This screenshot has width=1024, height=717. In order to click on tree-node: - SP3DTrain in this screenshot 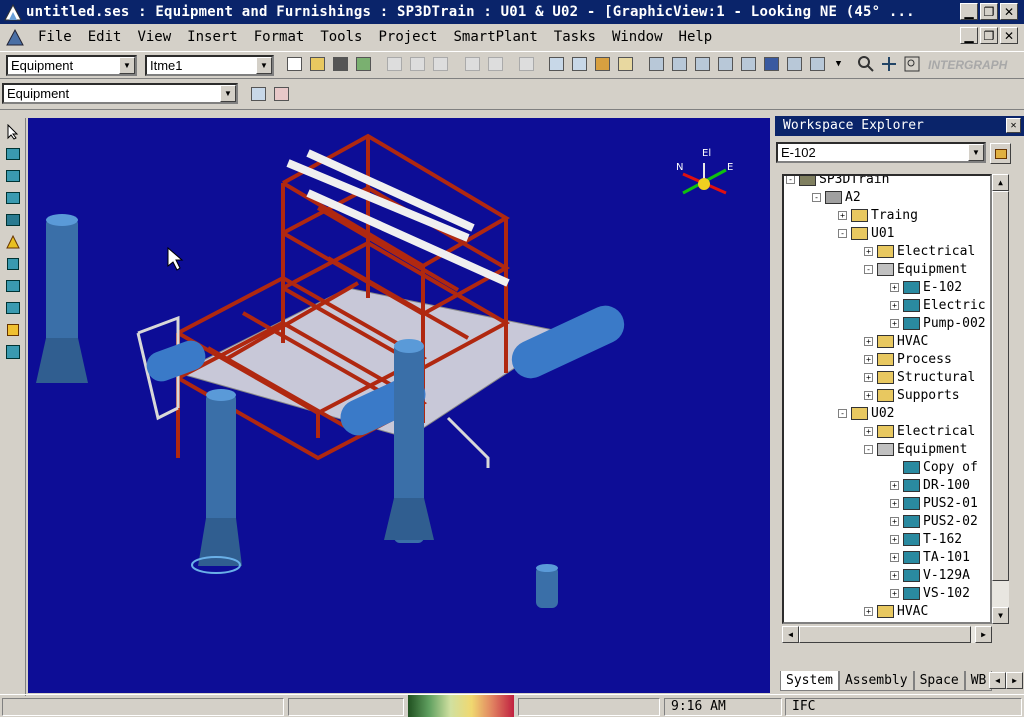, I will do `click(837, 182)`.